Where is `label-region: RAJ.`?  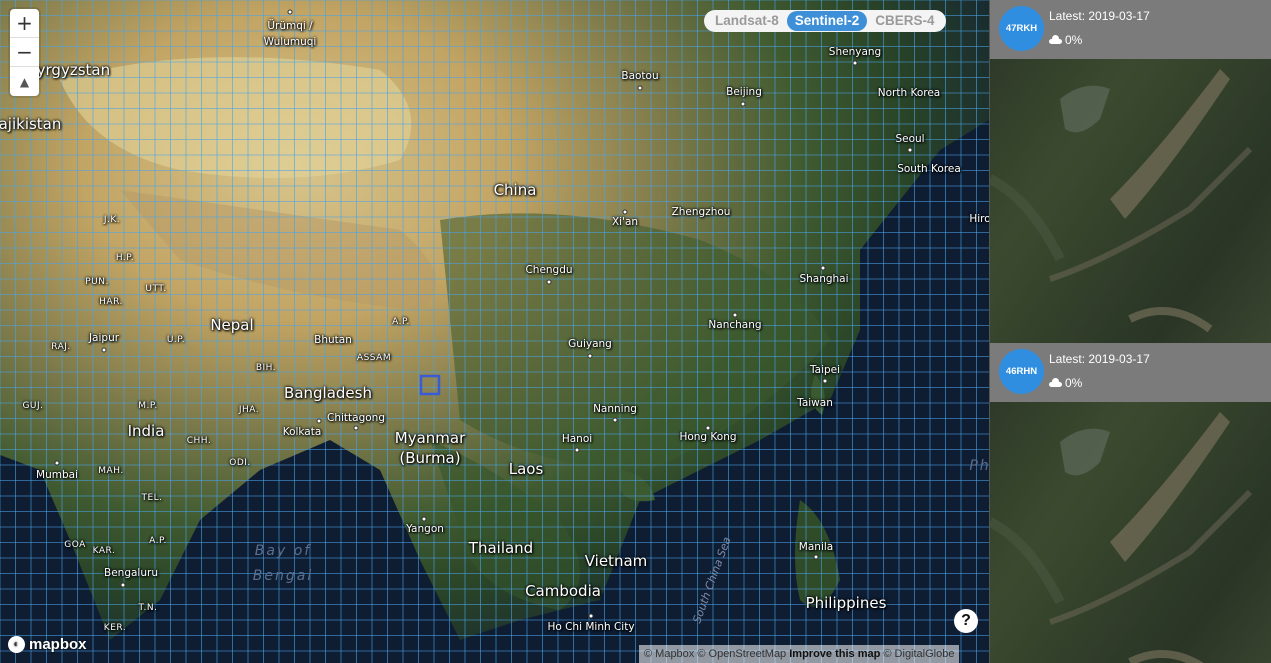
label-region: RAJ. is located at coordinates (61, 347).